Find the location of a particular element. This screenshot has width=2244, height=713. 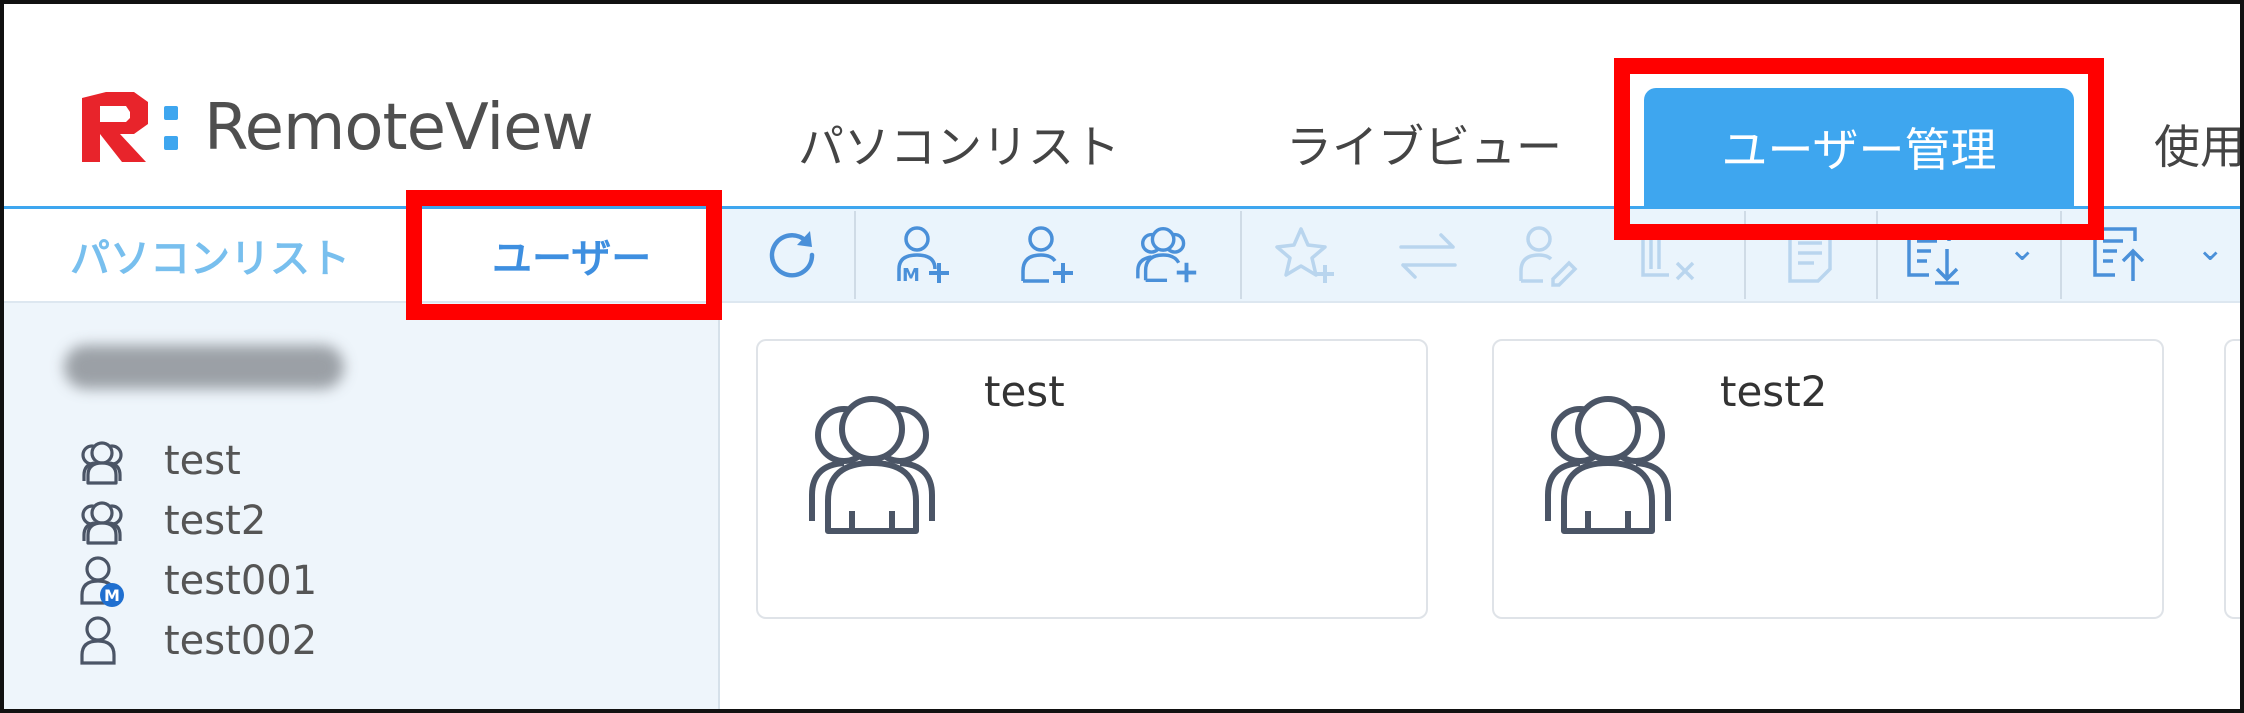

add-manager-button: M is located at coordinates (924, 255).